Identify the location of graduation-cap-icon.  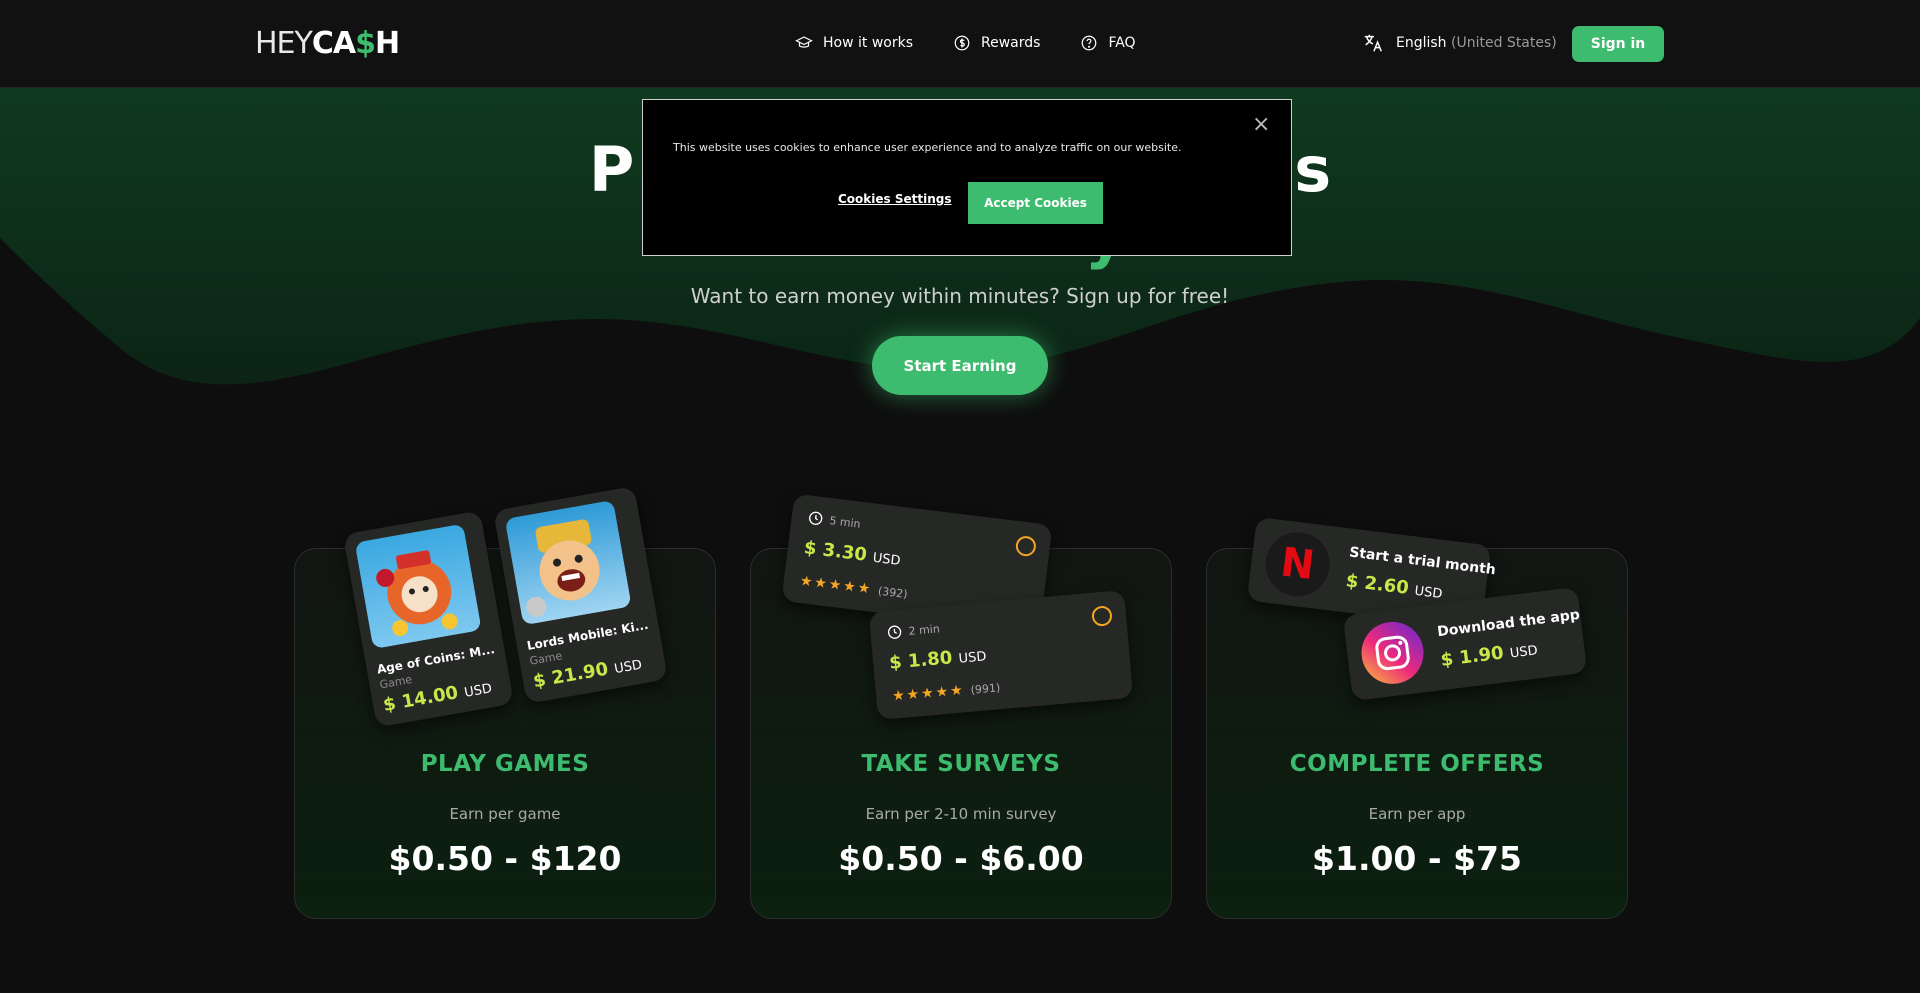
(804, 42).